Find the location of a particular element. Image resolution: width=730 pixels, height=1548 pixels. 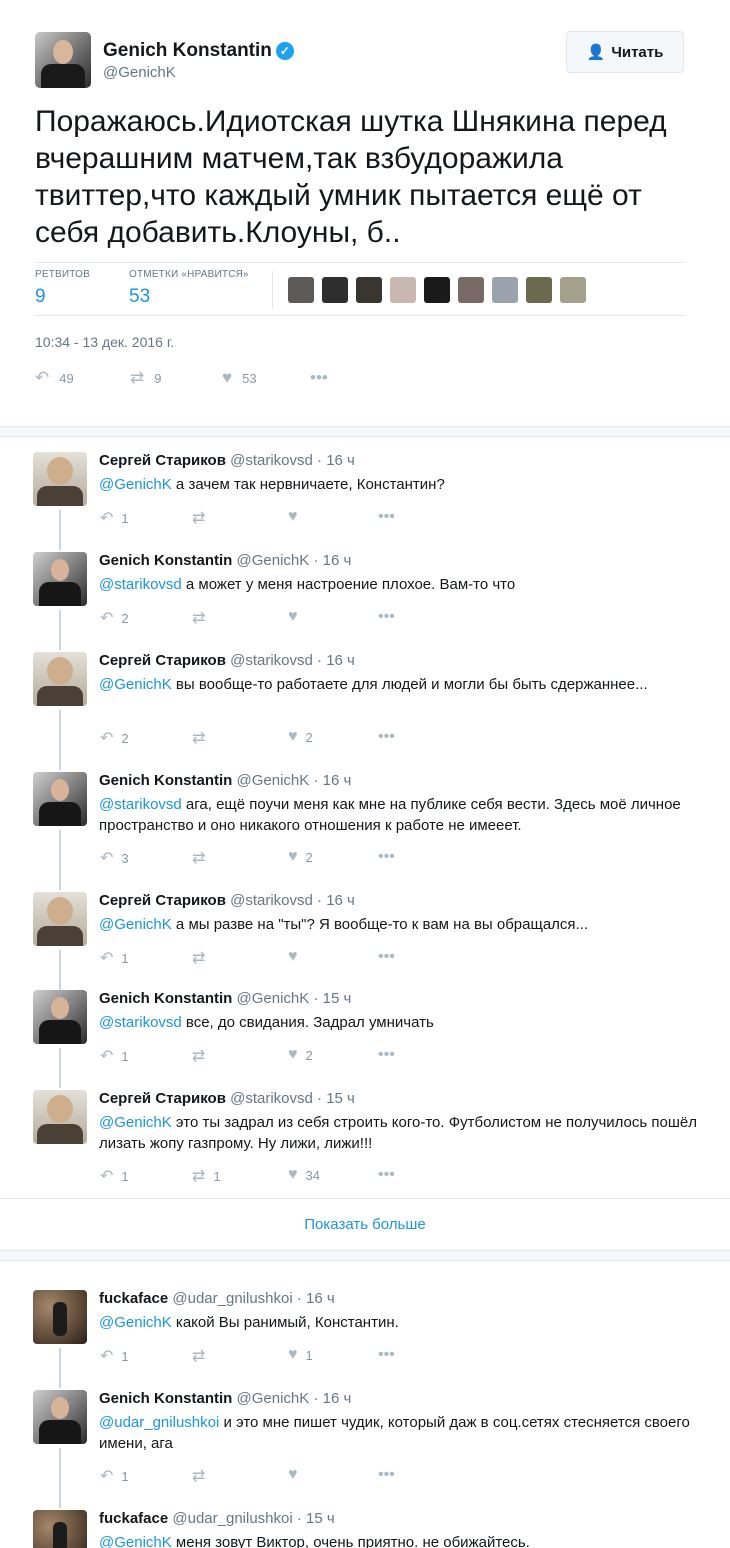

show-more-button: Показать больше is located at coordinates (365, 1224).